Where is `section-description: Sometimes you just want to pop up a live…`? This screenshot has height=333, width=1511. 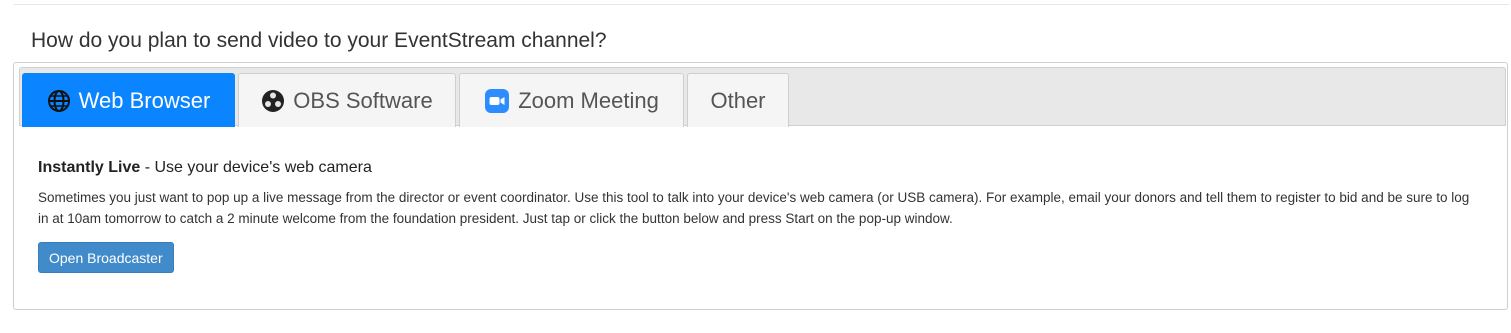 section-description: Sometimes you just want to pop up a live… is located at coordinates (754, 208).